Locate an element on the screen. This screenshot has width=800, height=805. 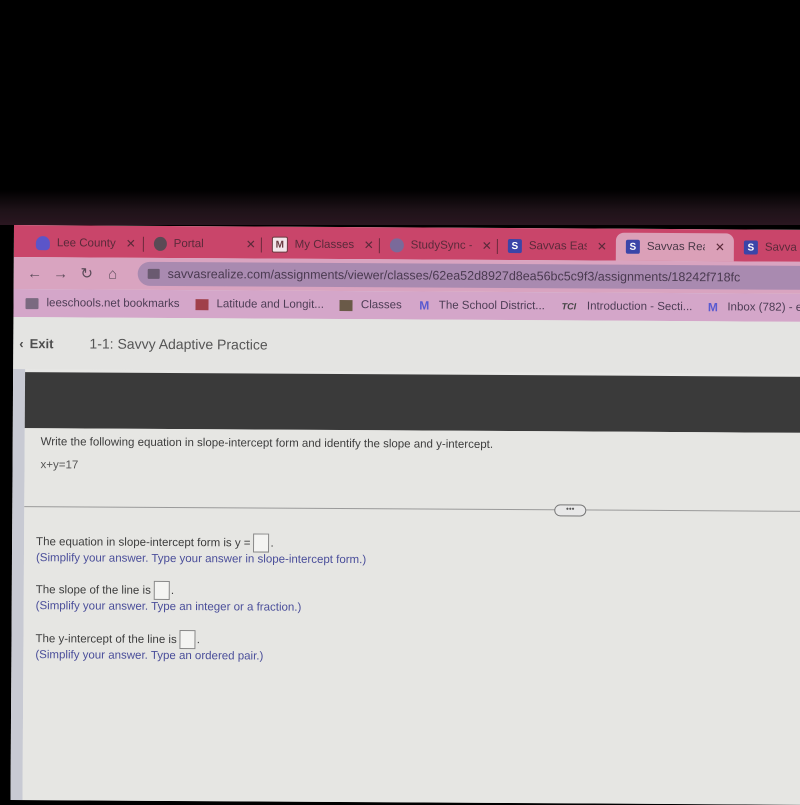
bookmark-label: leeschools.net bookmarks is located at coordinates (113, 304).